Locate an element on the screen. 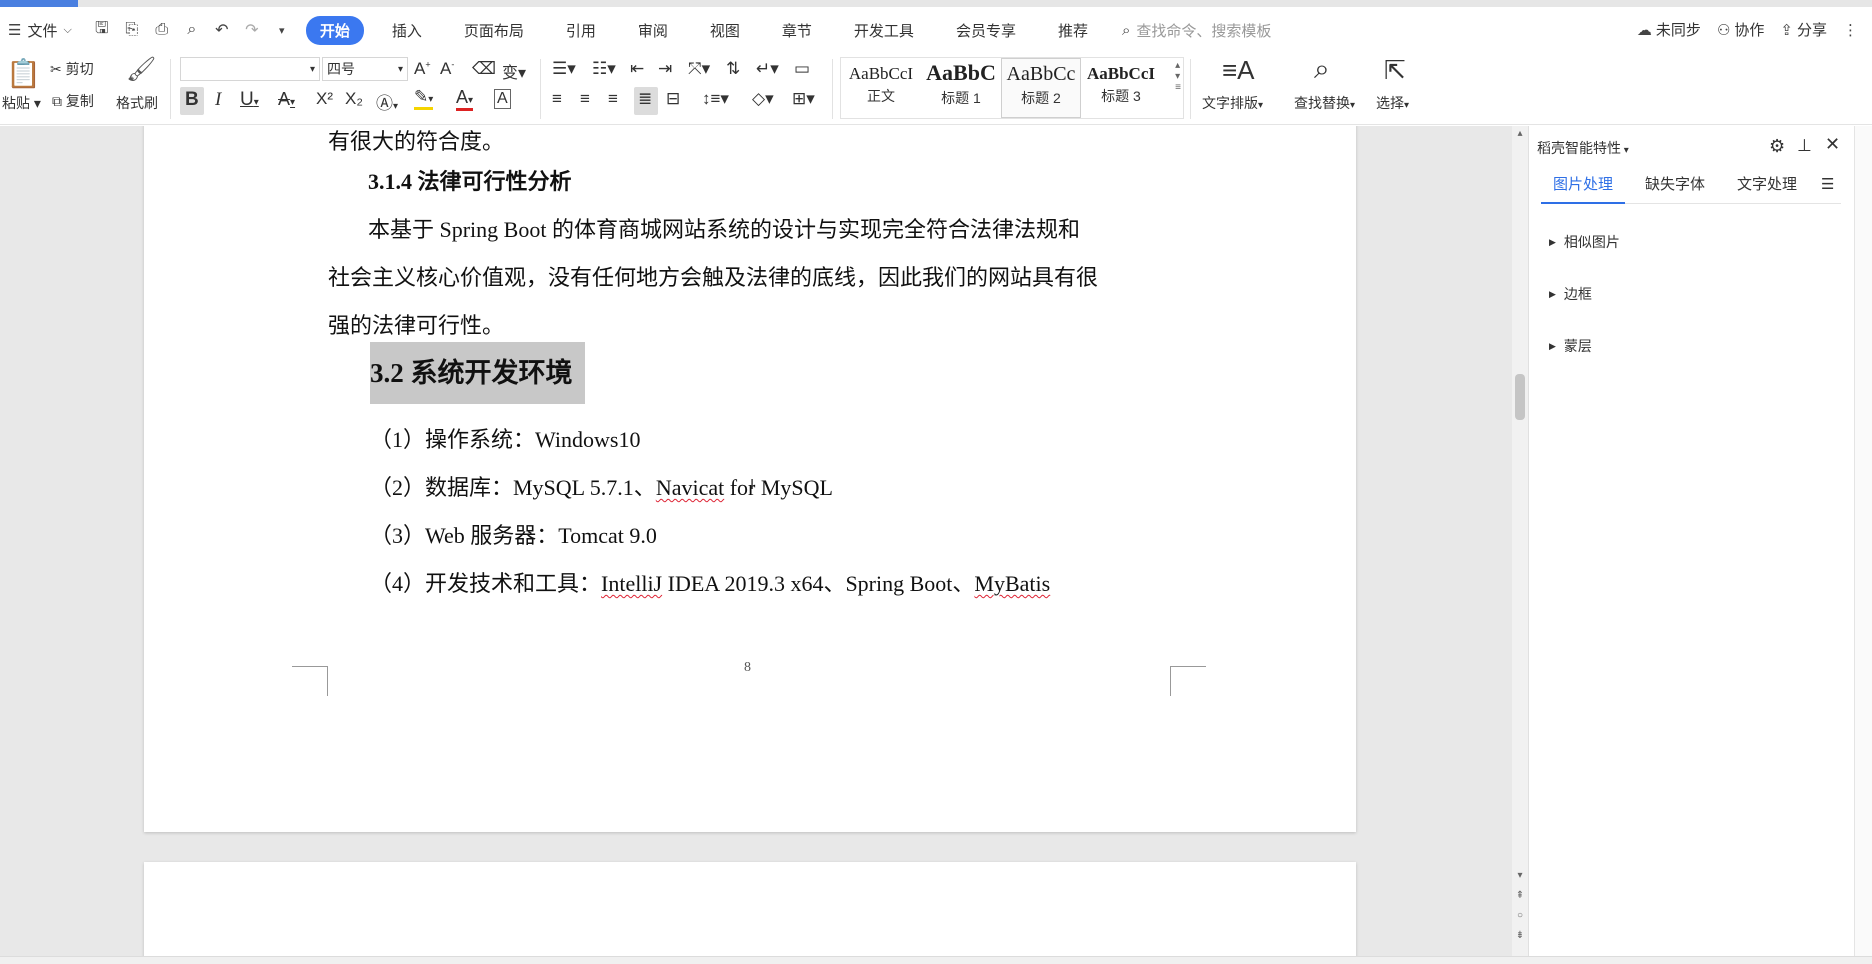 Image resolution: width=1872 pixels, height=964 pixels. scroll-down-icon: ▾ is located at coordinates (1520, 875).